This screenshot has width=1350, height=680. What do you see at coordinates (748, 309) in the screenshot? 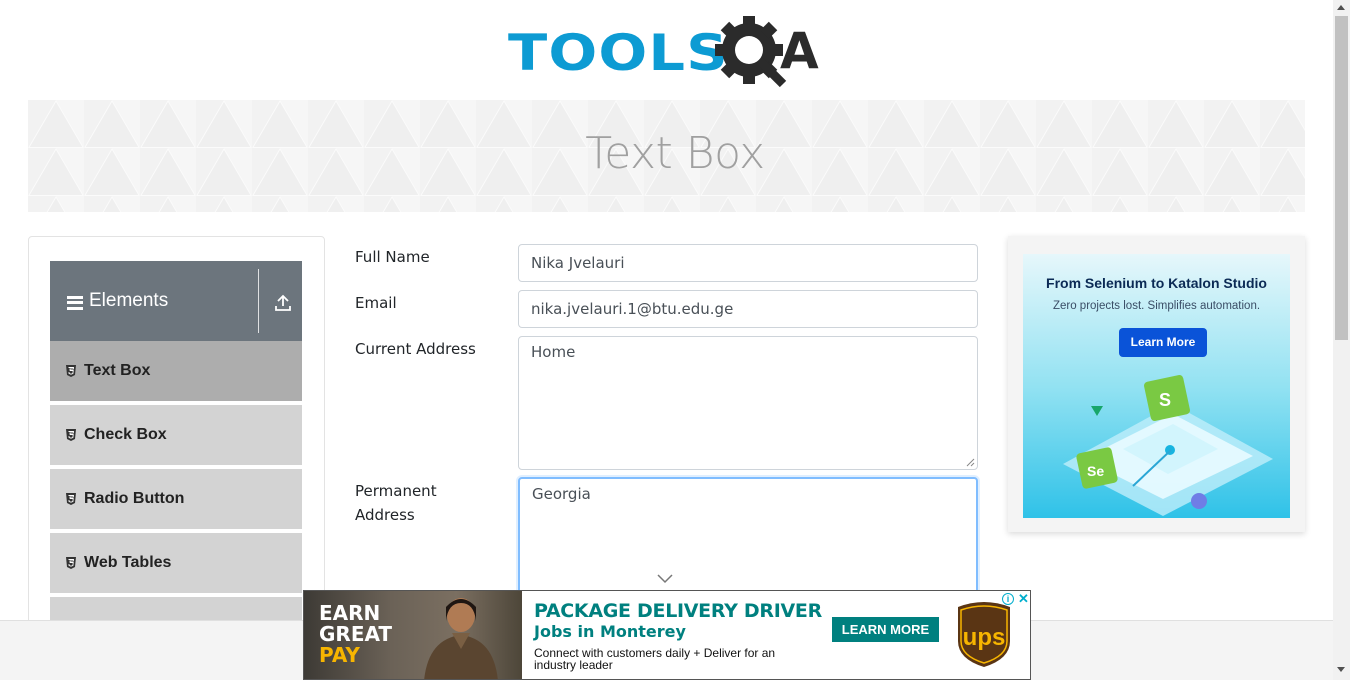
I see `email-input` at bounding box center [748, 309].